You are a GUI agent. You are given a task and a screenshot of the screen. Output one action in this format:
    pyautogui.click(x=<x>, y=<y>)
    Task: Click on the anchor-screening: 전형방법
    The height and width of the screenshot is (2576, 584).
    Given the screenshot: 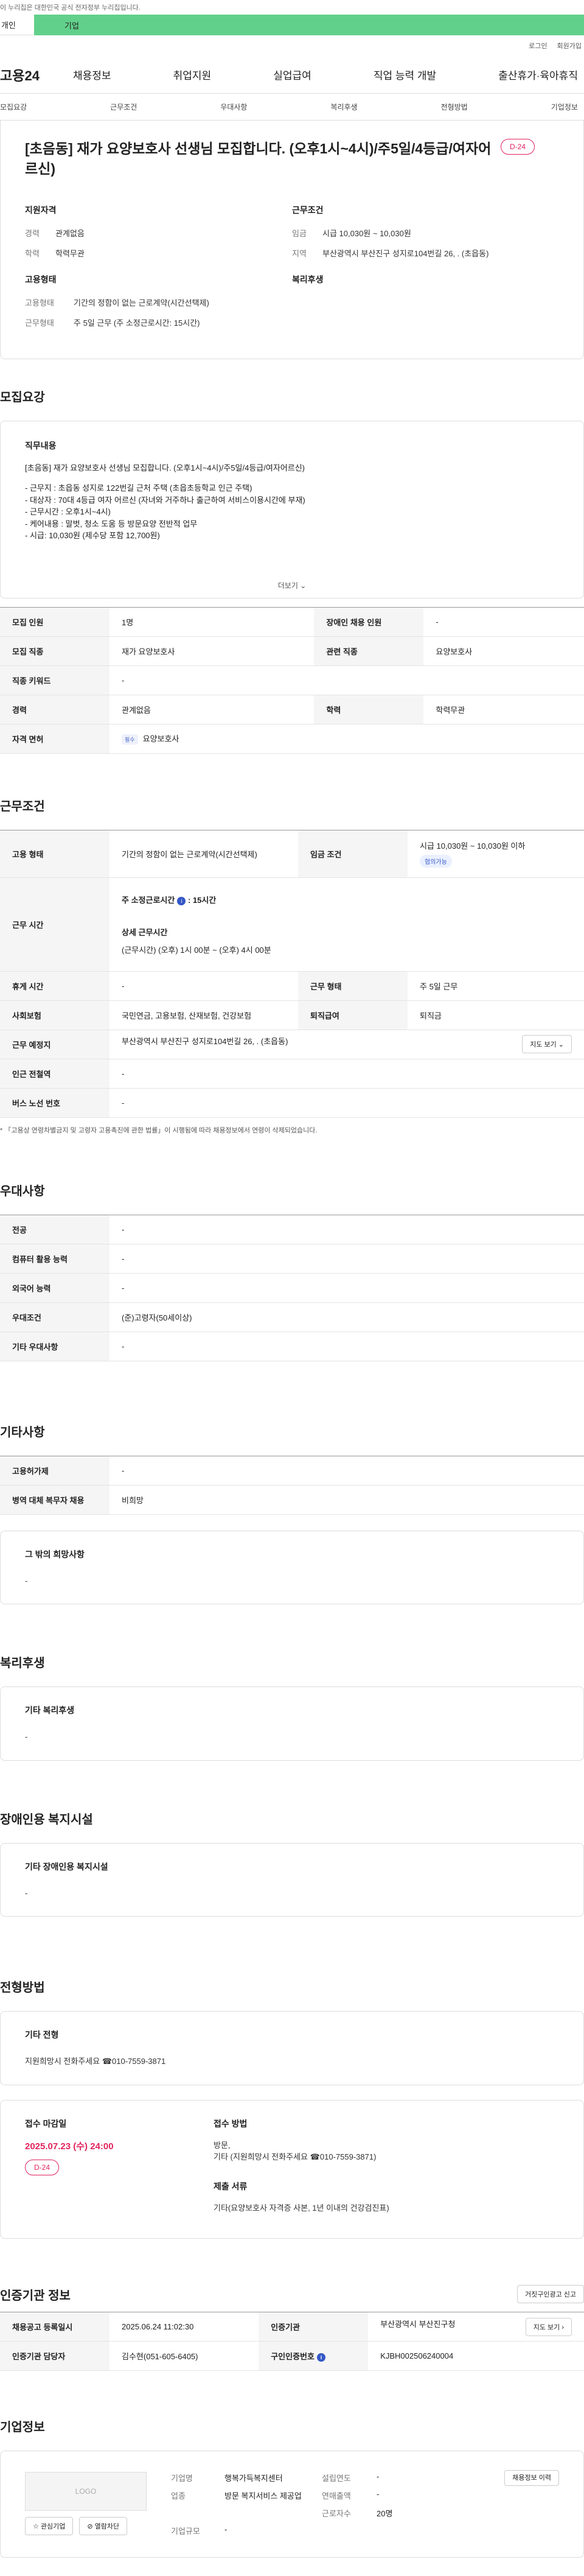 What is the action you would take?
    pyautogui.click(x=454, y=107)
    